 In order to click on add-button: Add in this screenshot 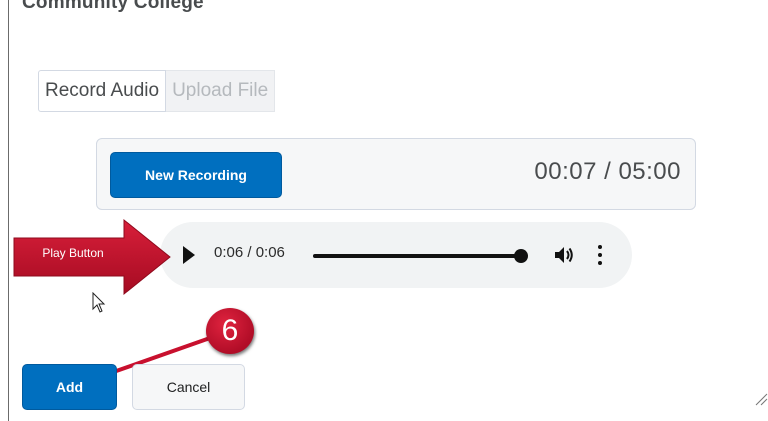, I will do `click(69, 387)`.